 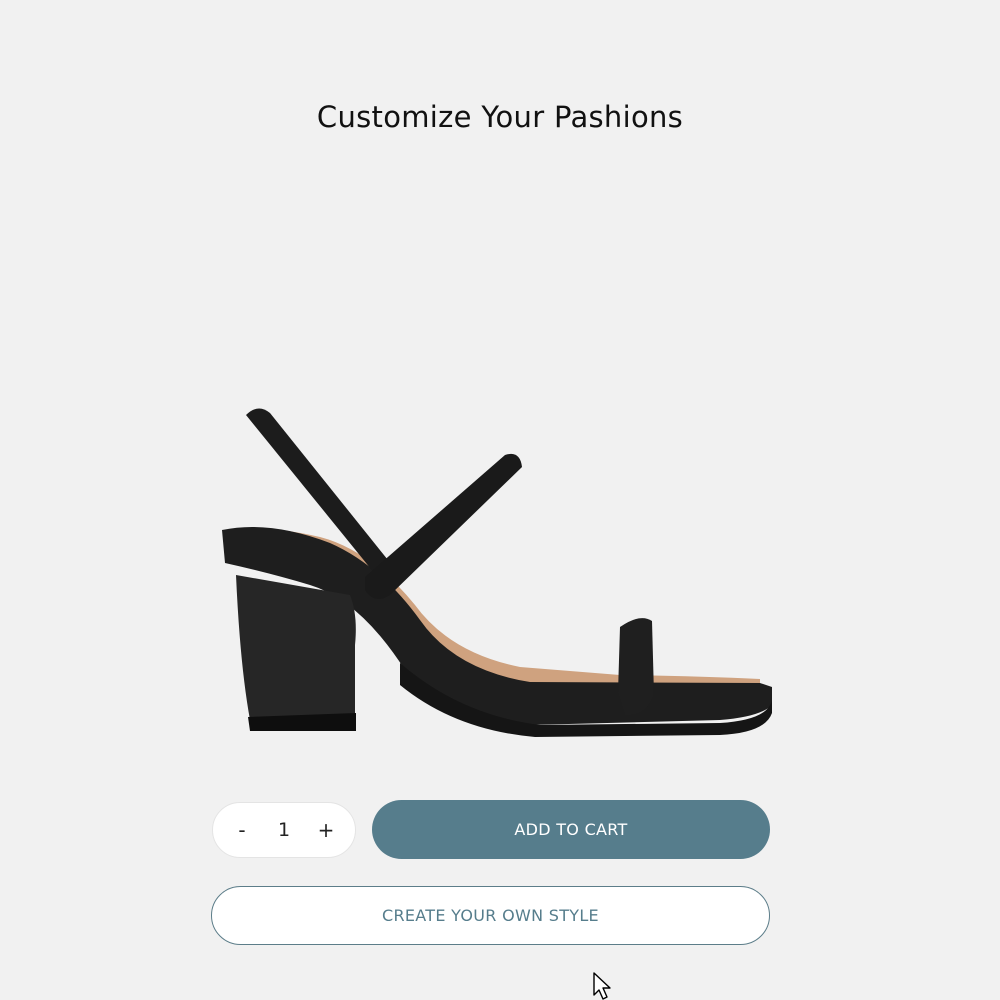 I want to click on sandal-block-heel, so click(x=296, y=647).